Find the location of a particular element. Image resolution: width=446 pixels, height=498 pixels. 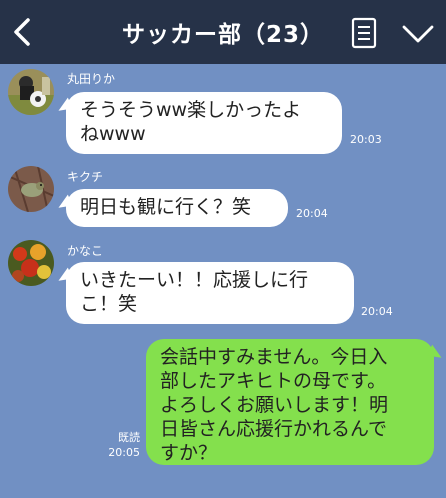

message-bubble: そうそうww楽しかったよ ねwww is located at coordinates (204, 123).